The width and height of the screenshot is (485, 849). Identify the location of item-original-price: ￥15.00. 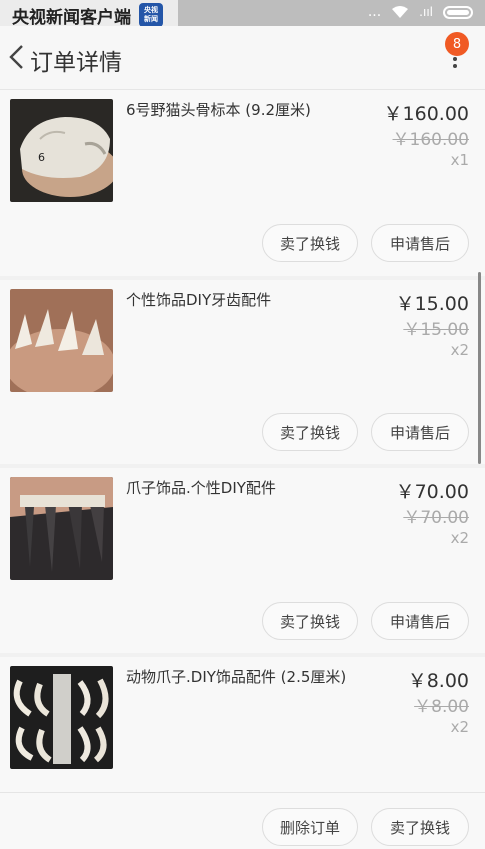
(436, 330).